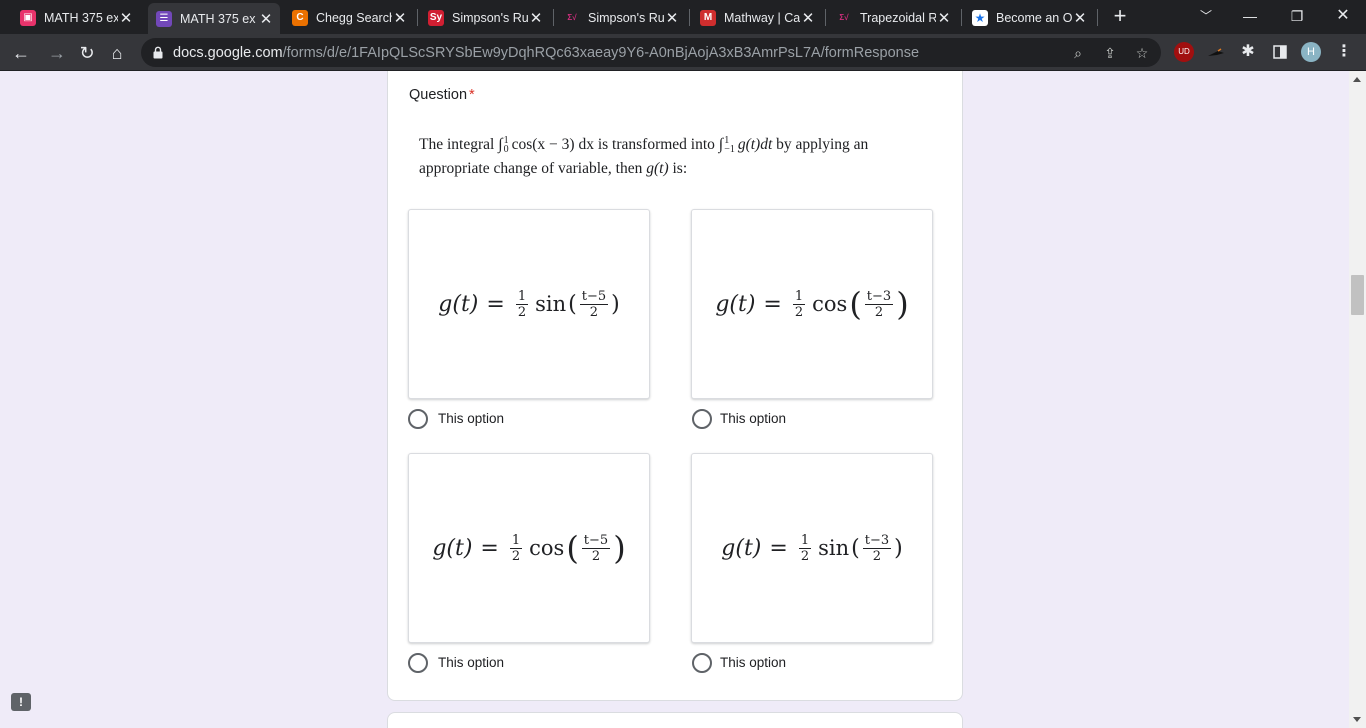 This screenshot has width=1366, height=728. Describe the element at coordinates (57, 53) in the screenshot. I see `forward-icon: →` at that location.